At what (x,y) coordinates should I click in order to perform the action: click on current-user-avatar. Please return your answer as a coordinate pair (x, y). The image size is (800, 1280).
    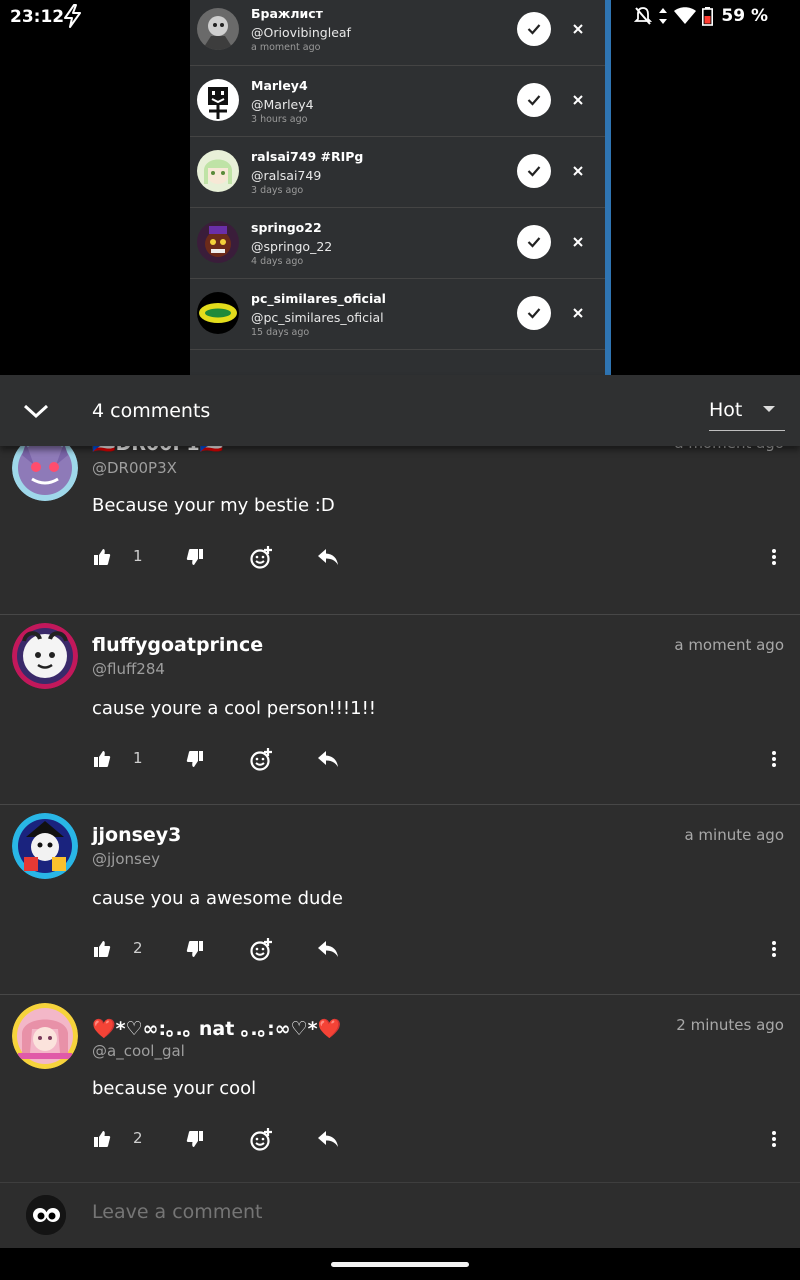
    Looking at the image, I should click on (46, 1215).